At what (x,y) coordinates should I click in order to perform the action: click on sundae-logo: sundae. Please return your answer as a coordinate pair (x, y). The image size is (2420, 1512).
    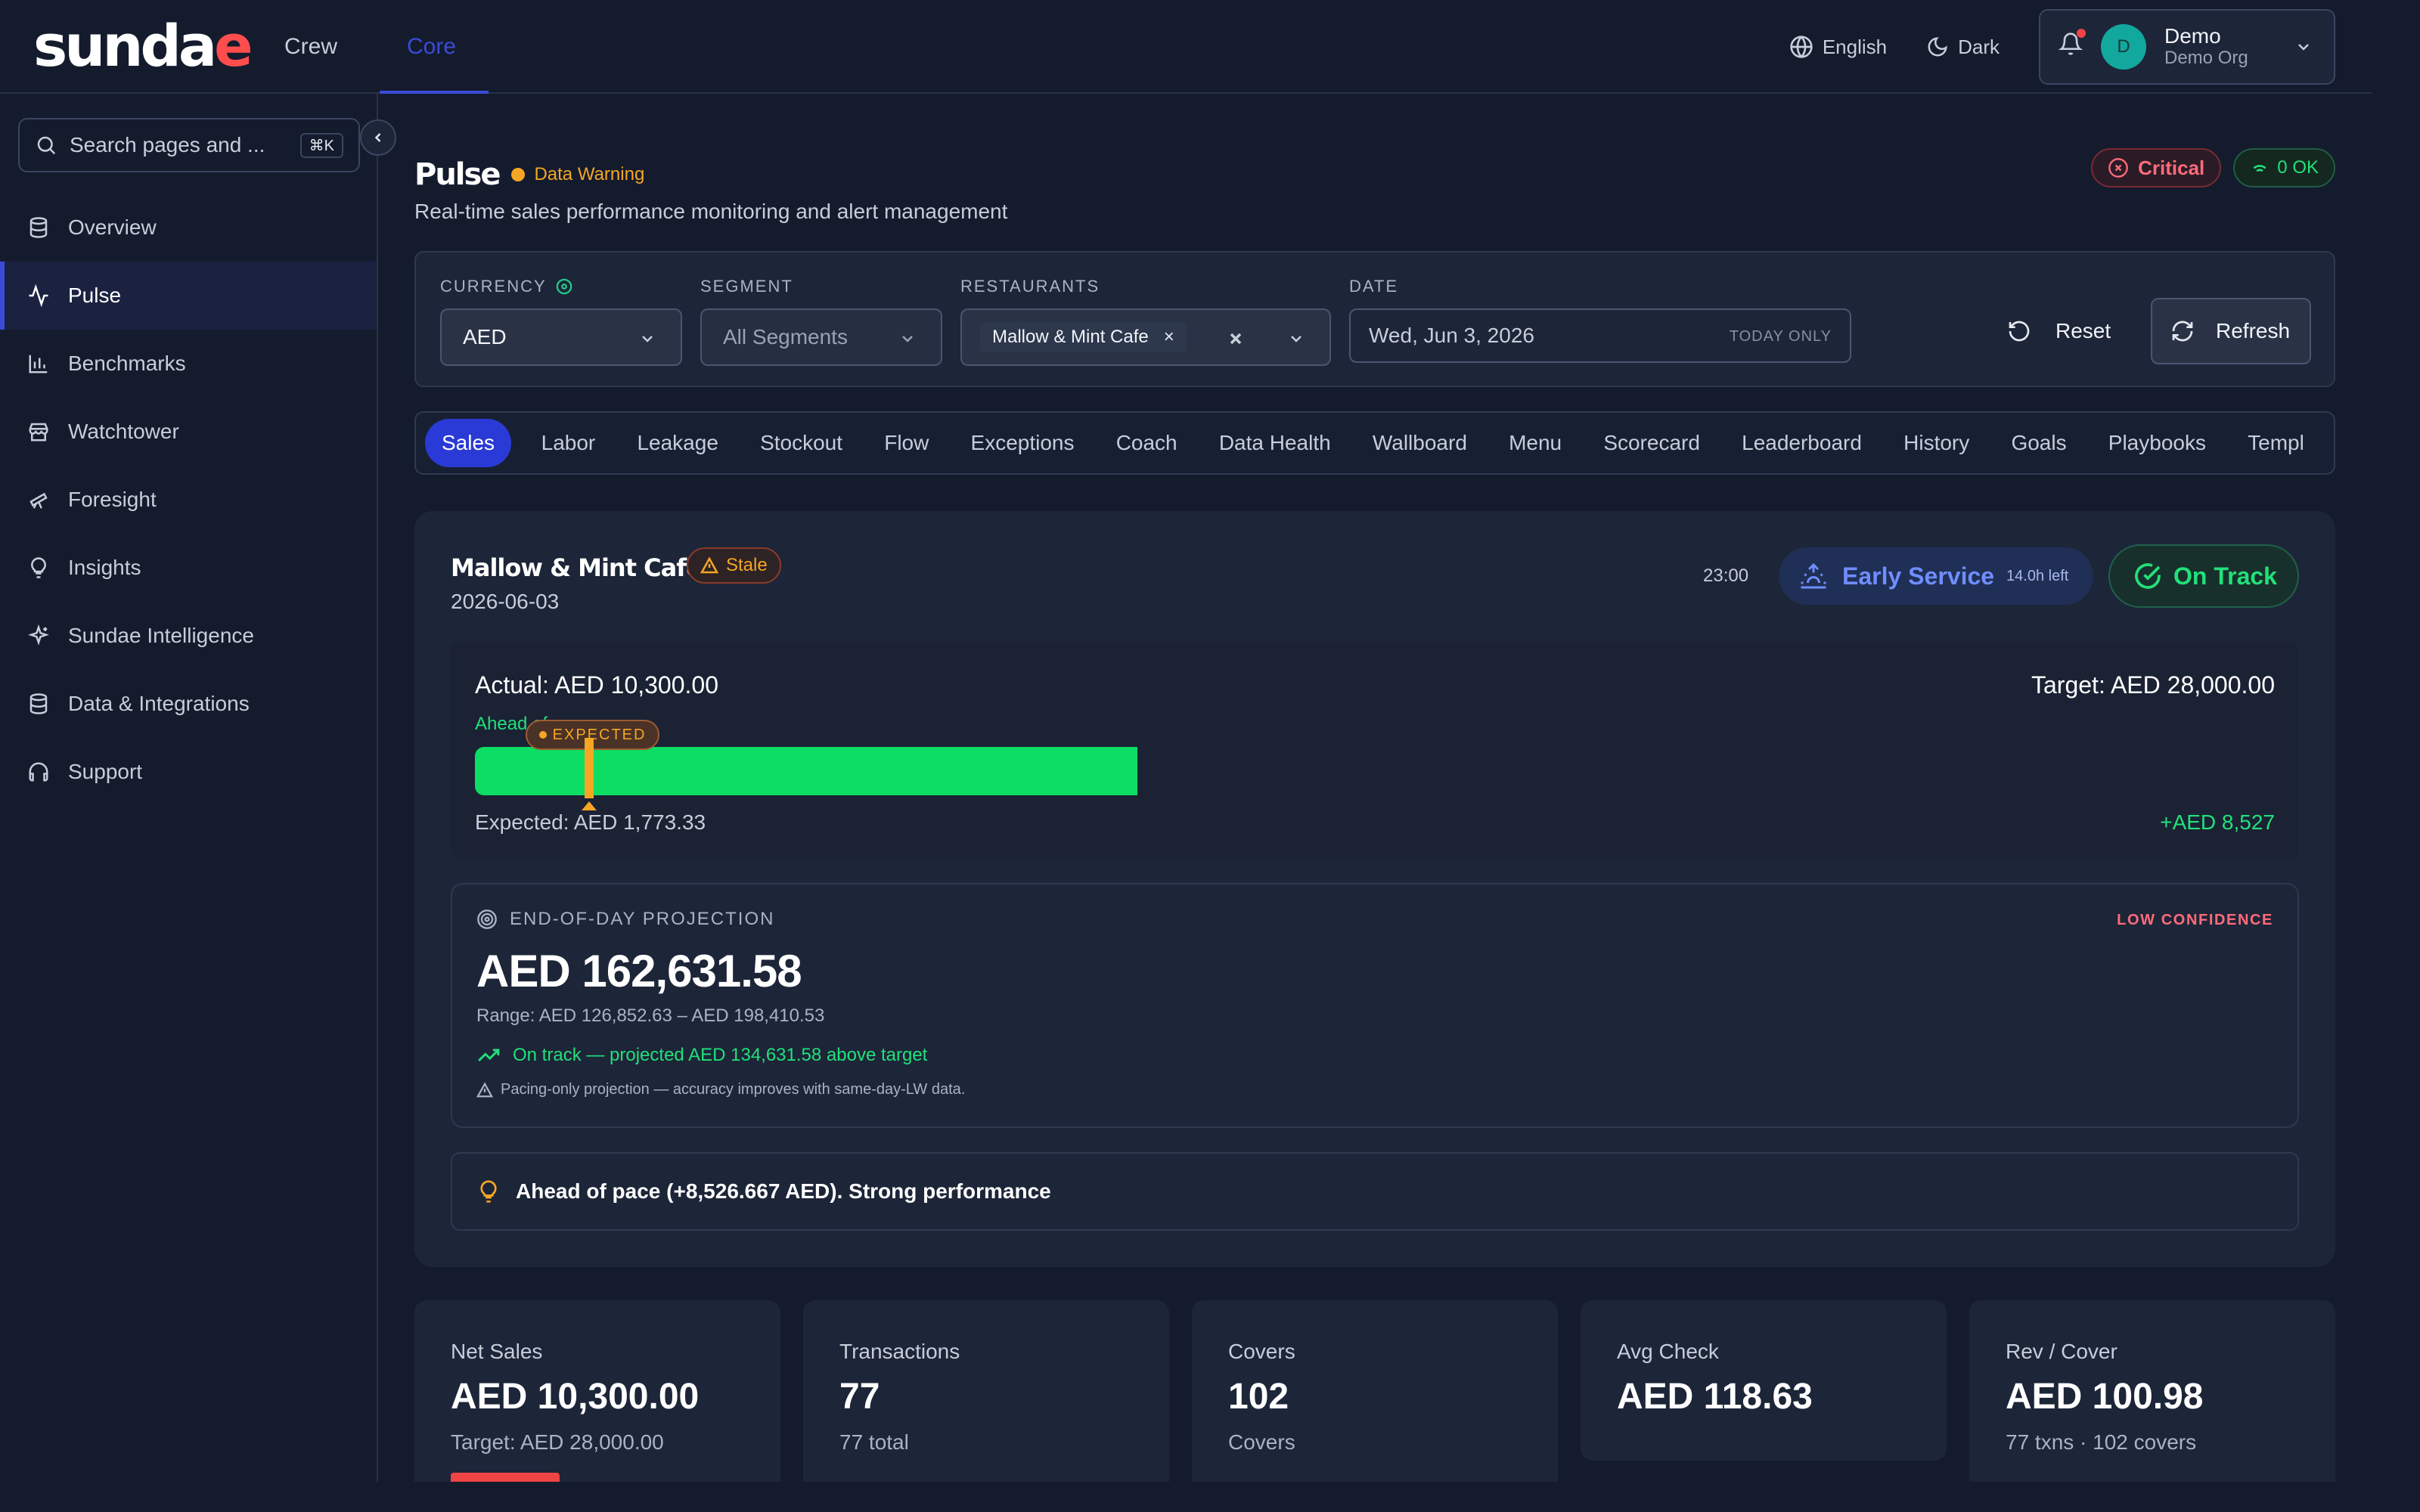
    Looking at the image, I should click on (143, 46).